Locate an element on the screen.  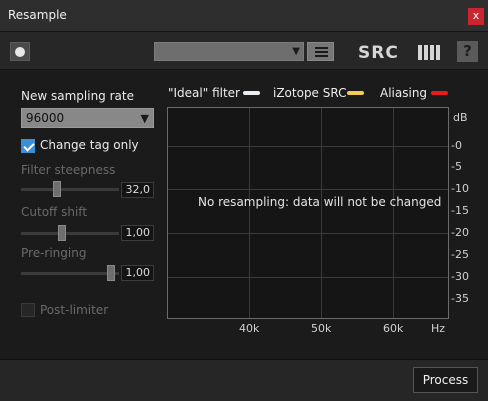
sampling-rate-label: New sampling rate is located at coordinates (77, 96).